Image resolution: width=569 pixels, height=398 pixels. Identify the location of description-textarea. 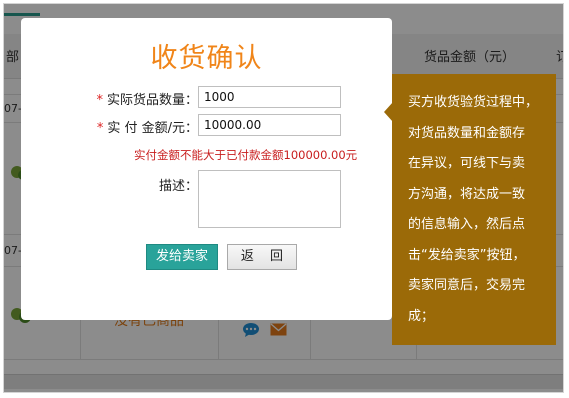
(269, 199).